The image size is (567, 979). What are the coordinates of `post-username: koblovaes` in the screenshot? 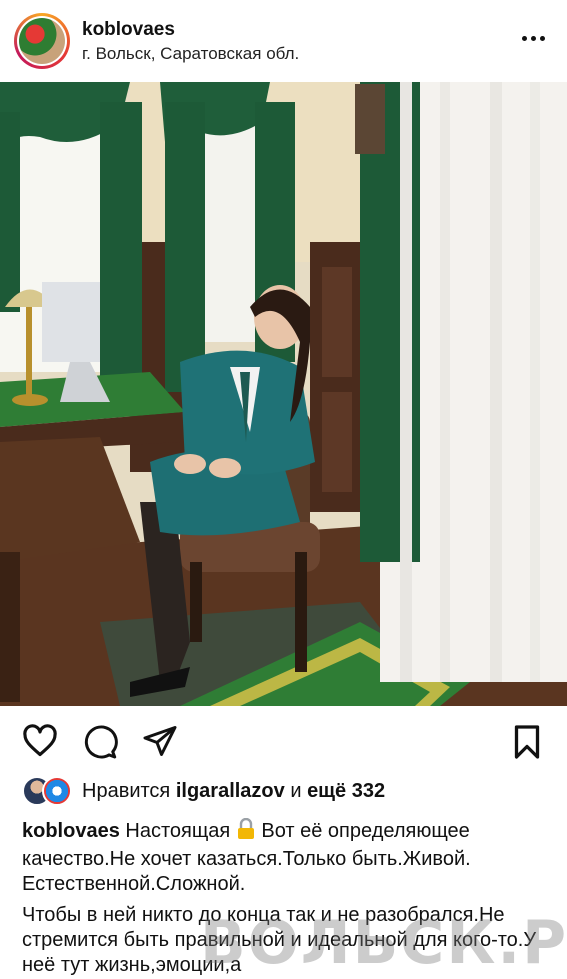 It's located at (190, 30).